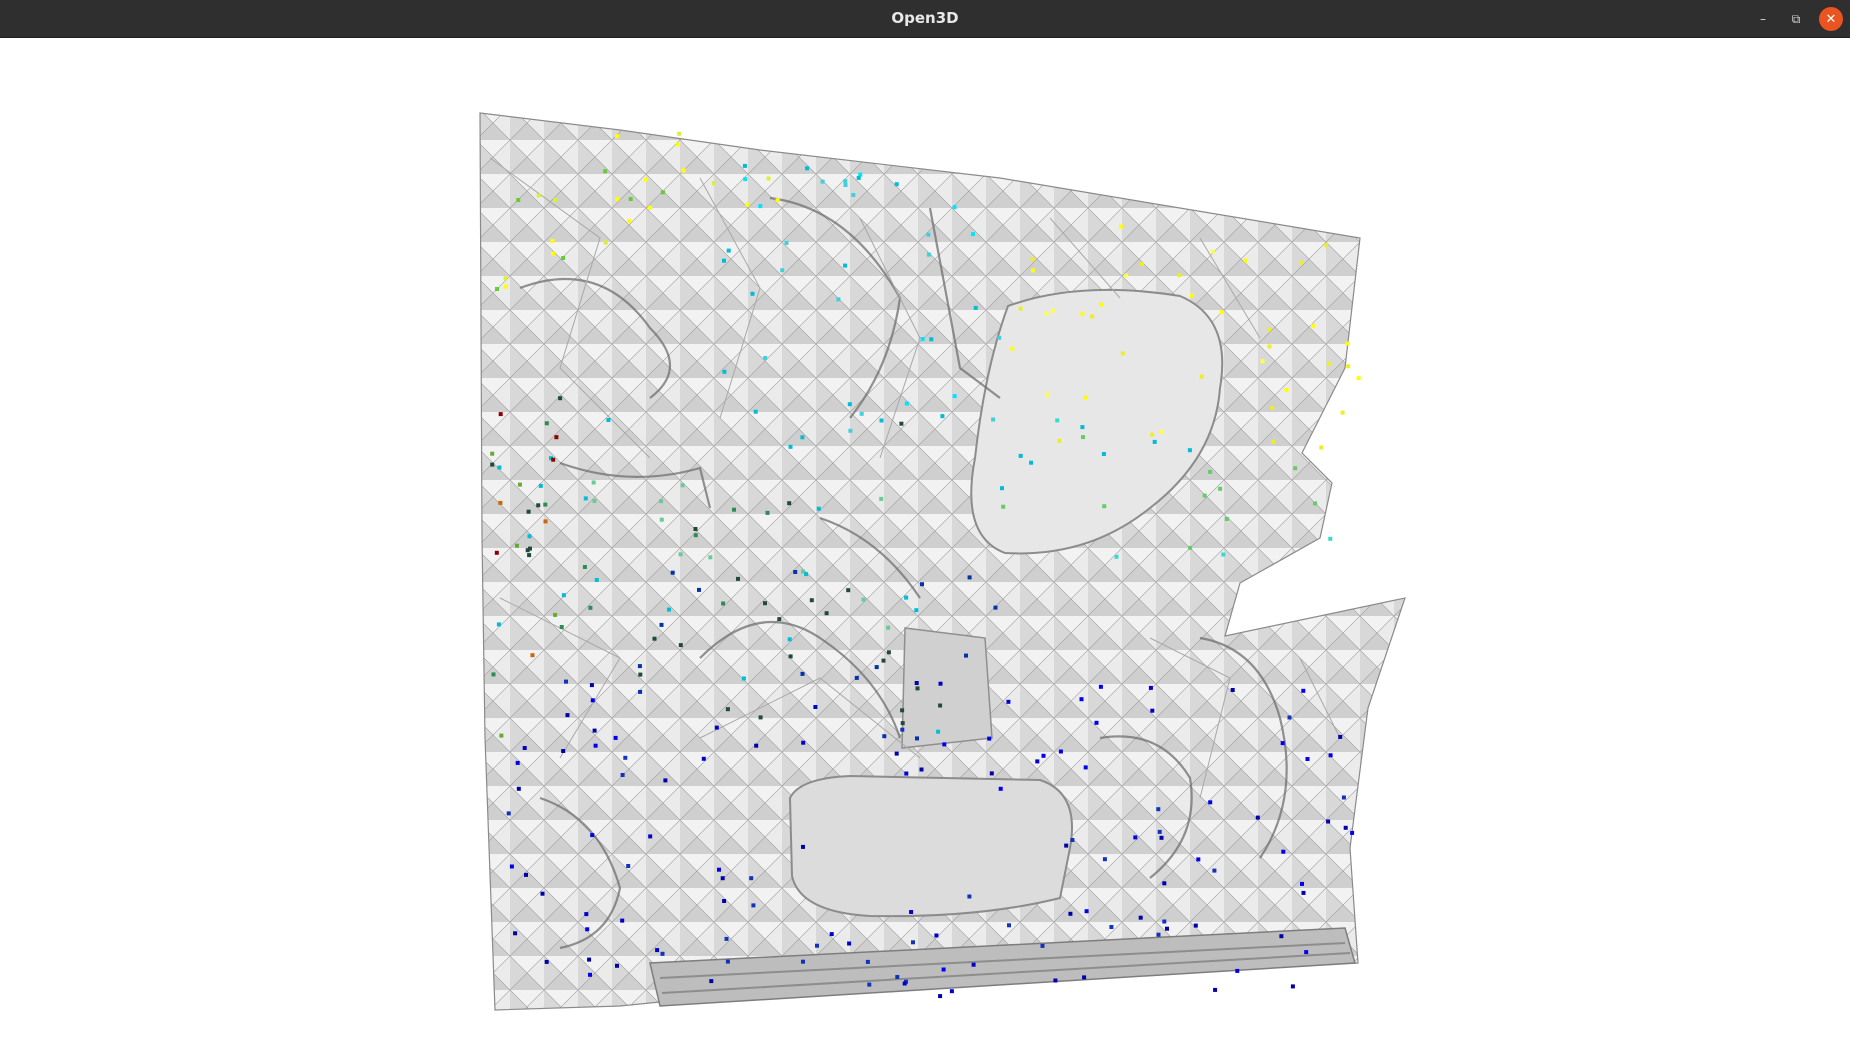  Describe the element at coordinates (1763, 19) in the screenshot. I see `minimize-button: –` at that location.